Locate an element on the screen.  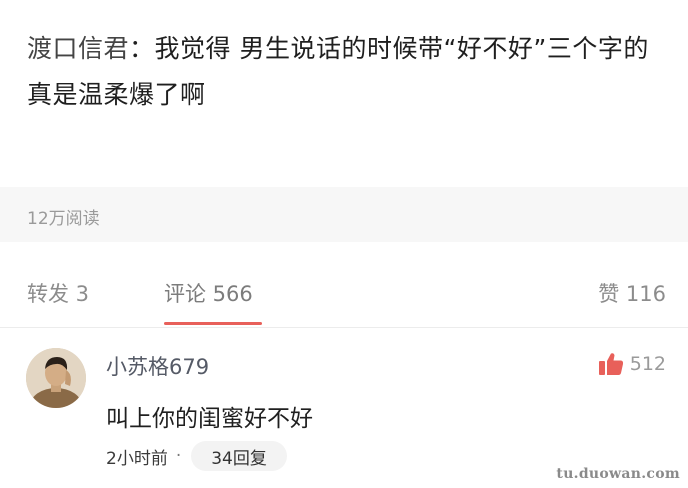
avatar is located at coordinates (56, 378).